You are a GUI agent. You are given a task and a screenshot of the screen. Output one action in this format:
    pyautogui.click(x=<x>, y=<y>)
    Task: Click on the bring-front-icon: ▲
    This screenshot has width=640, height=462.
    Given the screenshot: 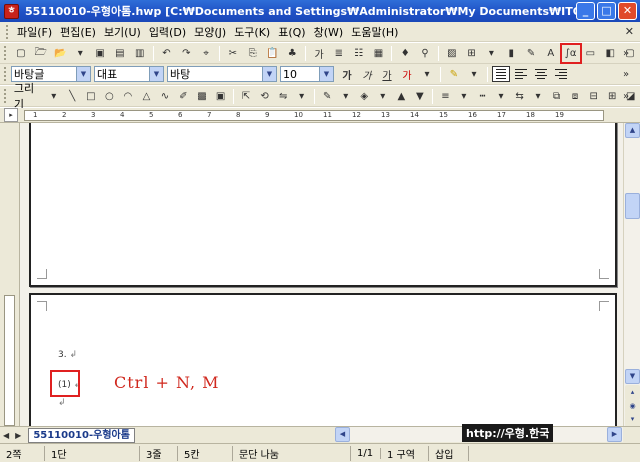 What is the action you would take?
    pyautogui.click(x=401, y=96)
    